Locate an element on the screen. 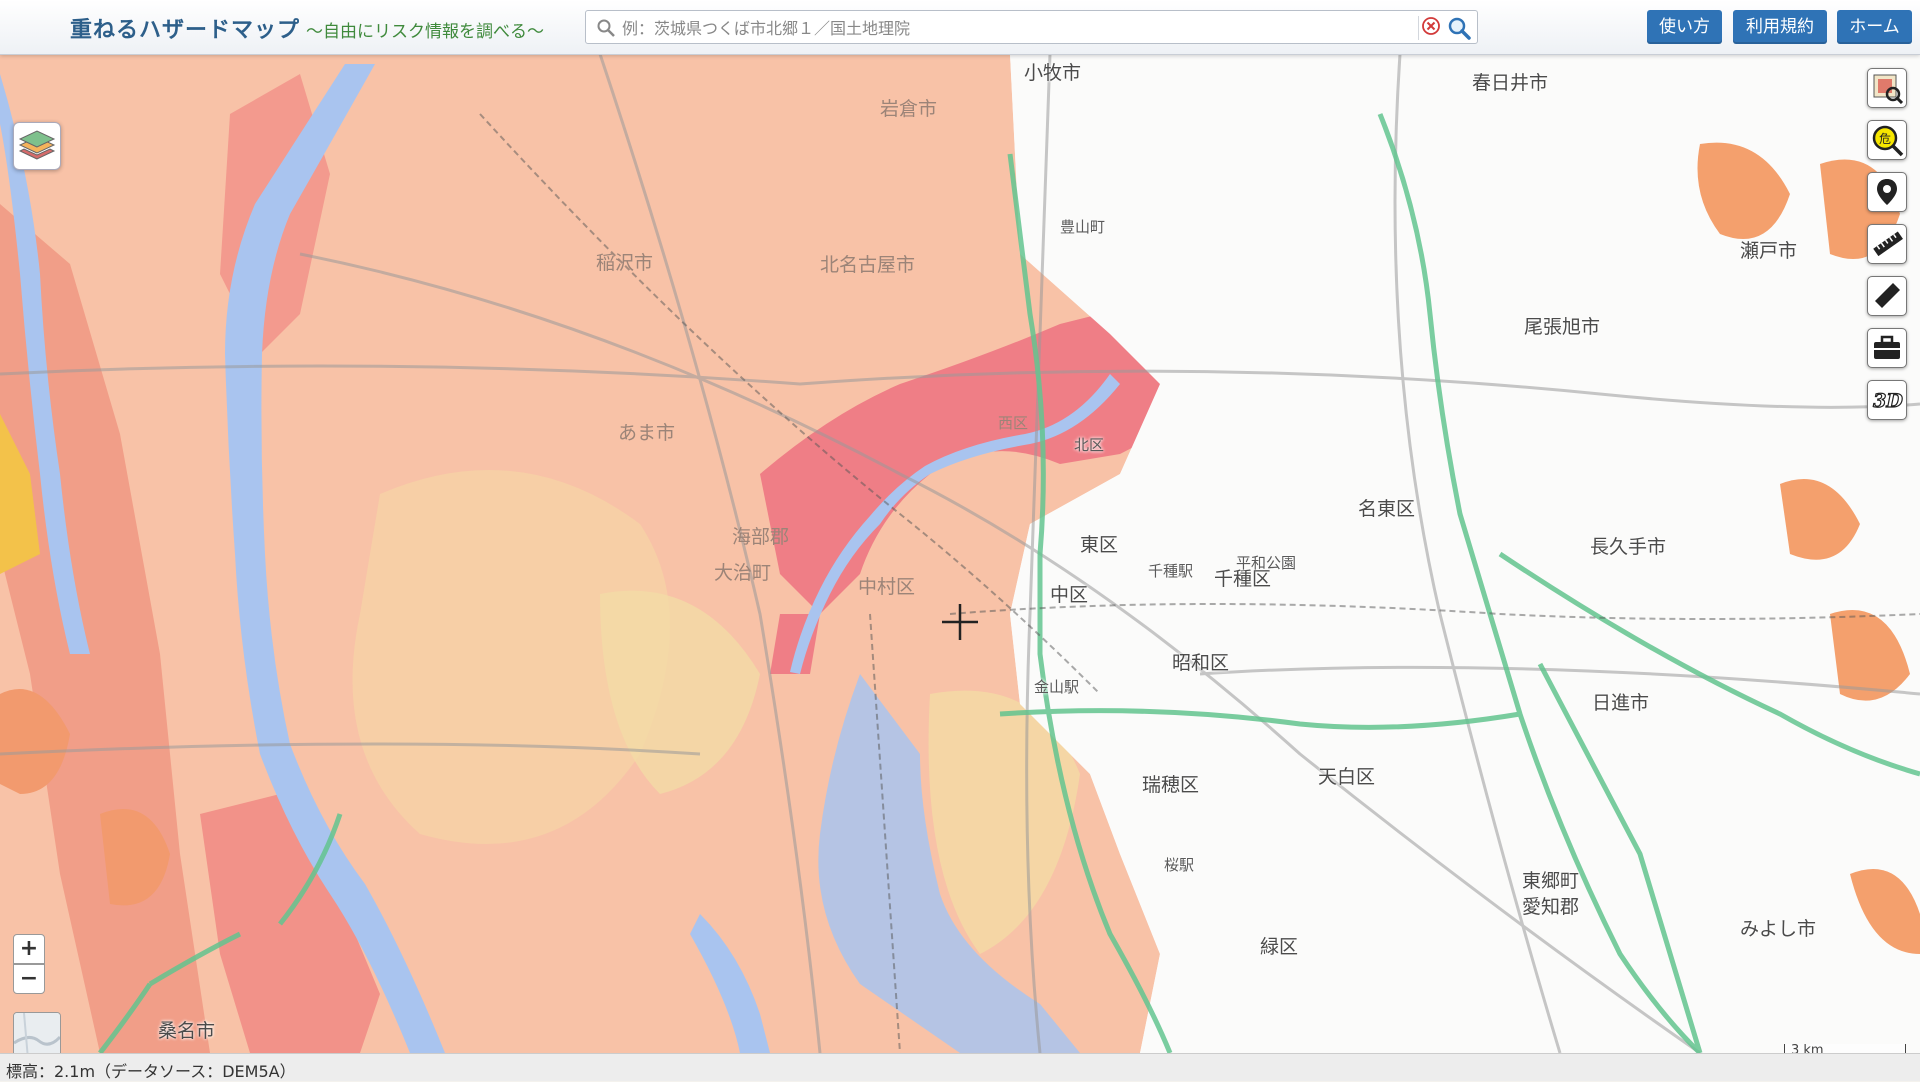 The image size is (1920, 1082). draw-button is located at coordinates (1887, 296).